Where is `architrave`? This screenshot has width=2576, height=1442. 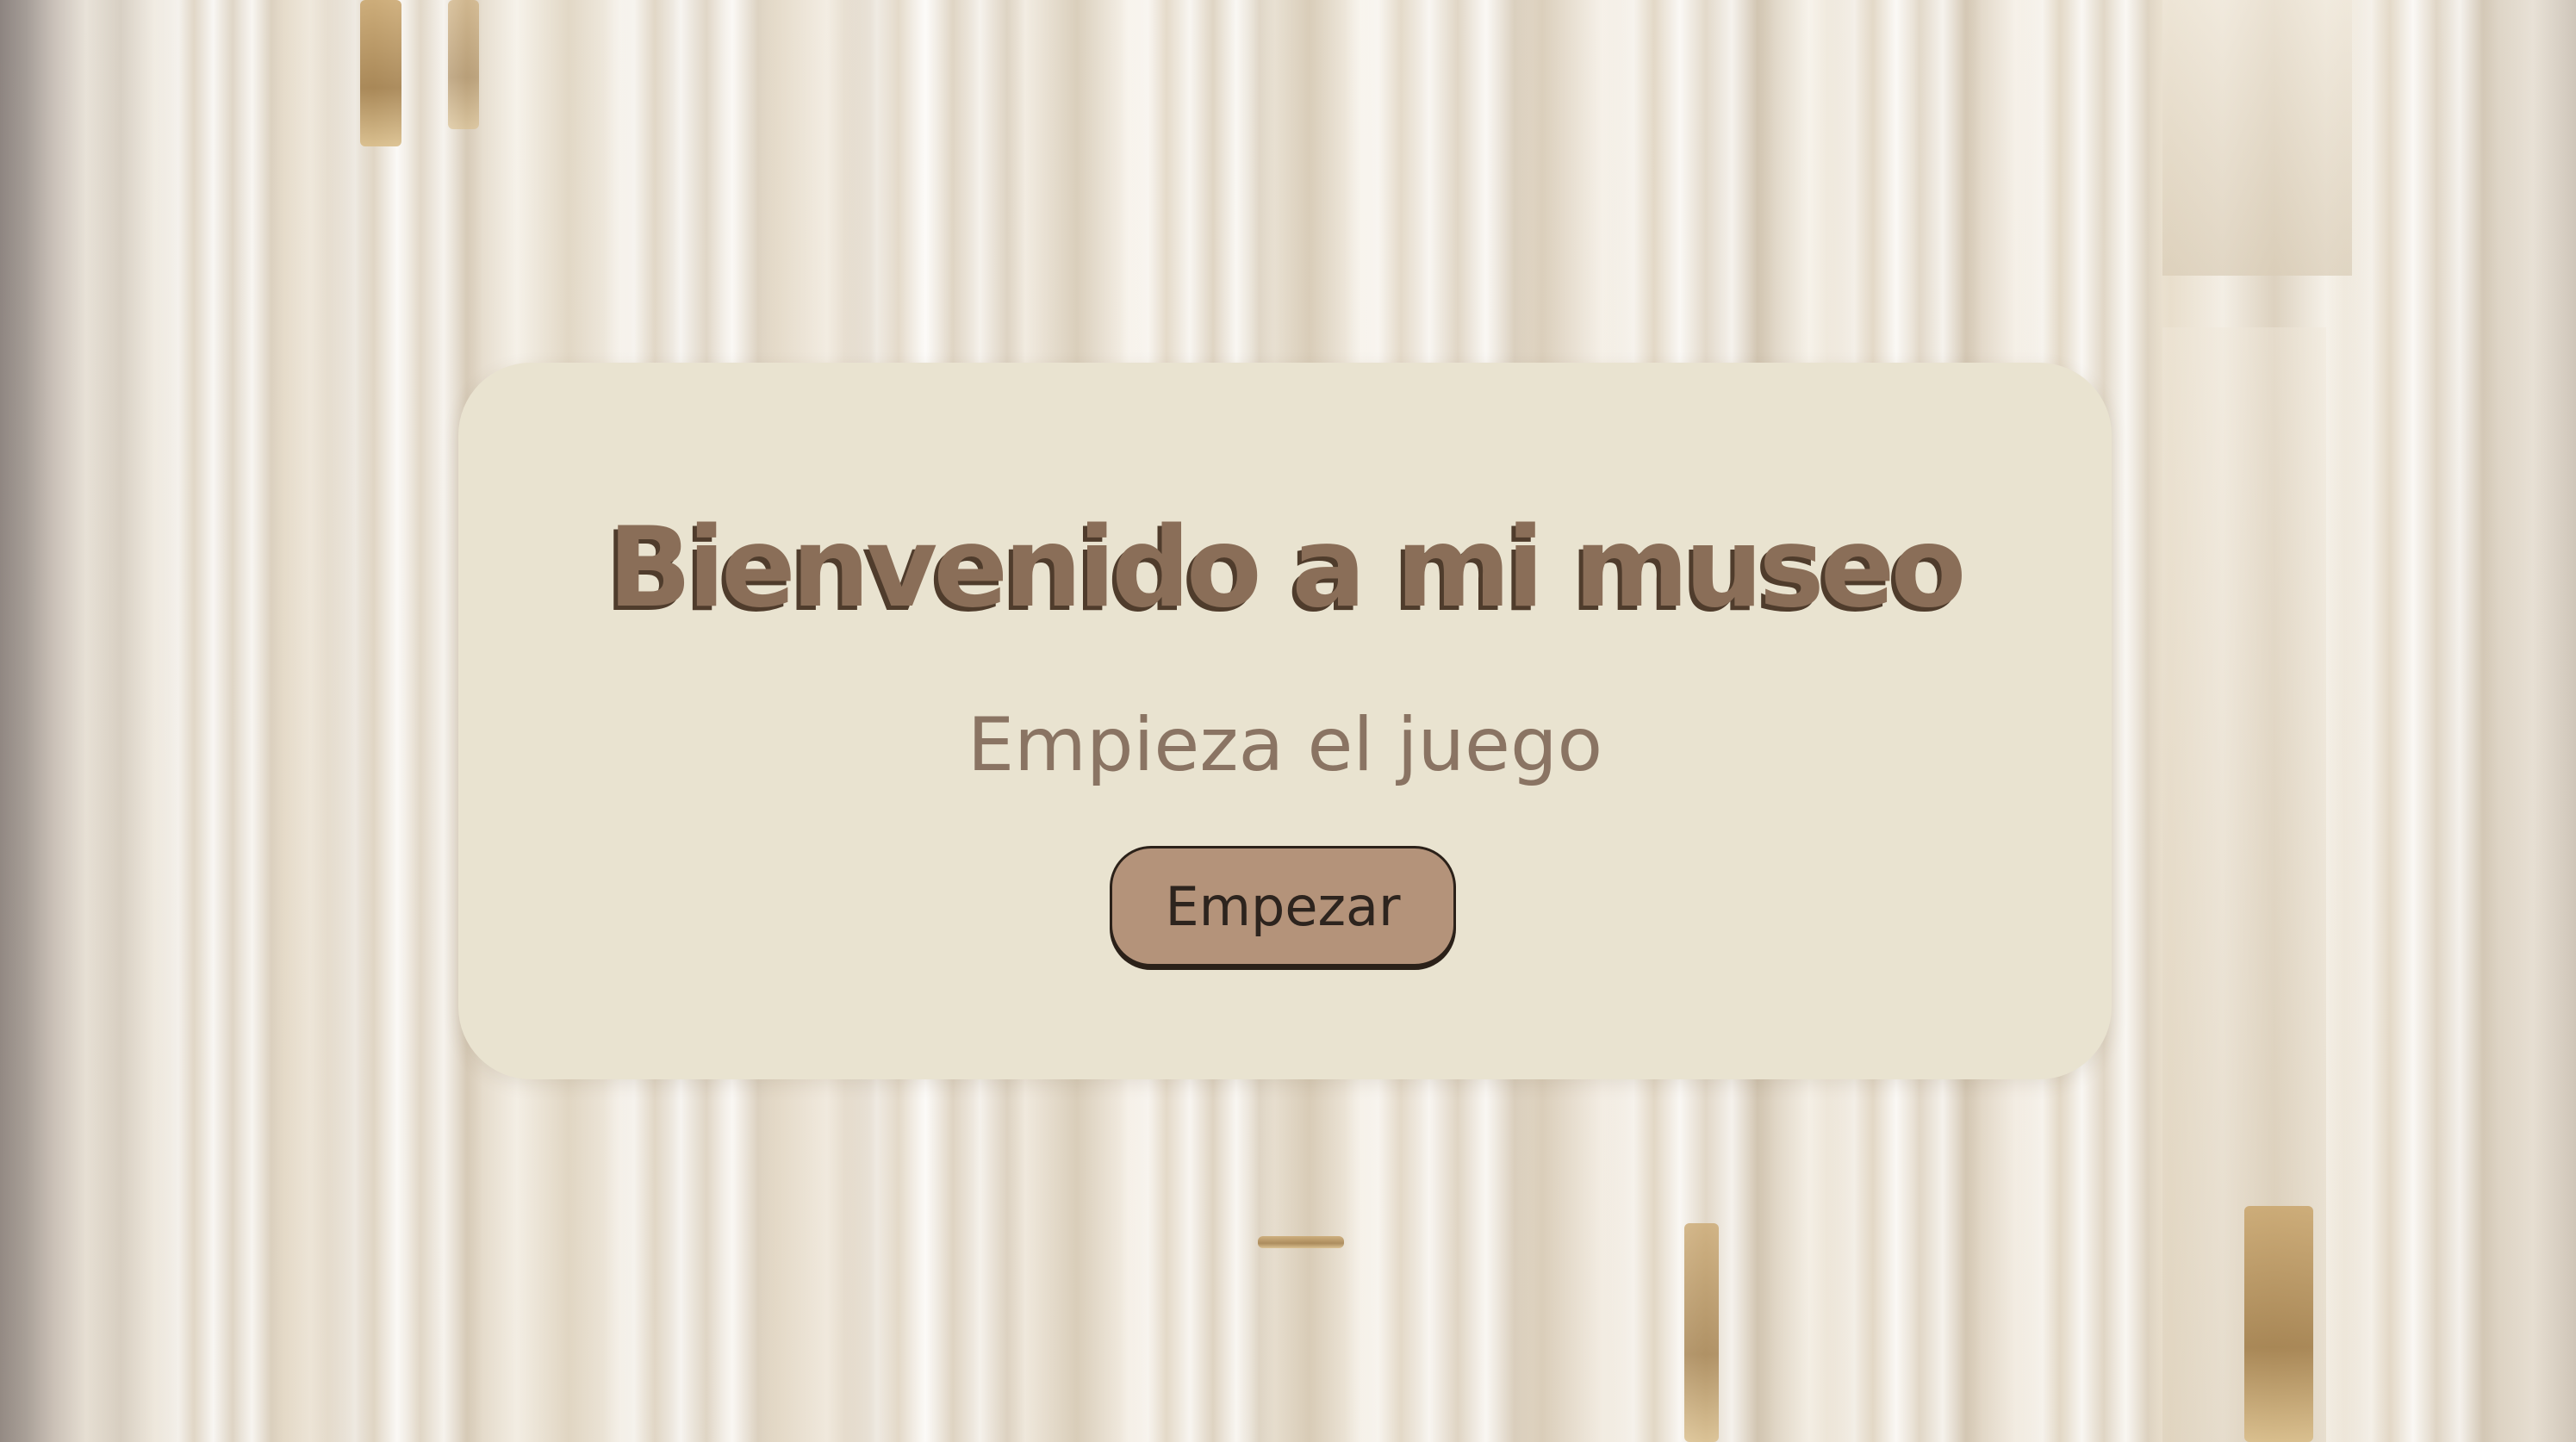 architrave is located at coordinates (2257, 138).